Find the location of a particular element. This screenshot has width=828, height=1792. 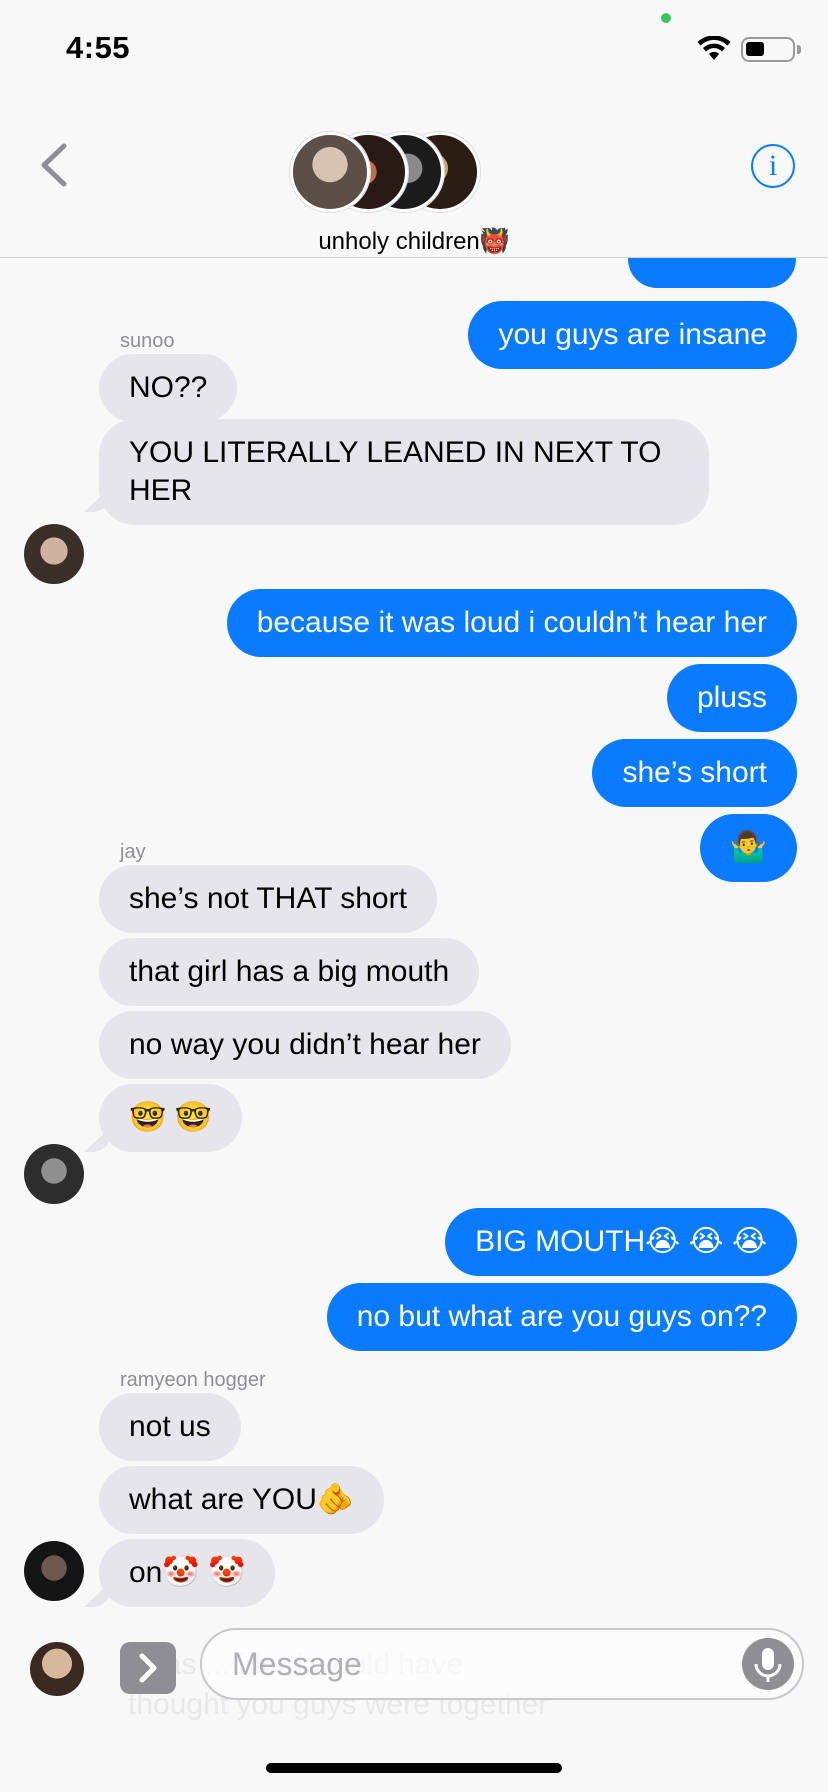

sender-name: ramyeon hogger is located at coordinates (193, 1380).